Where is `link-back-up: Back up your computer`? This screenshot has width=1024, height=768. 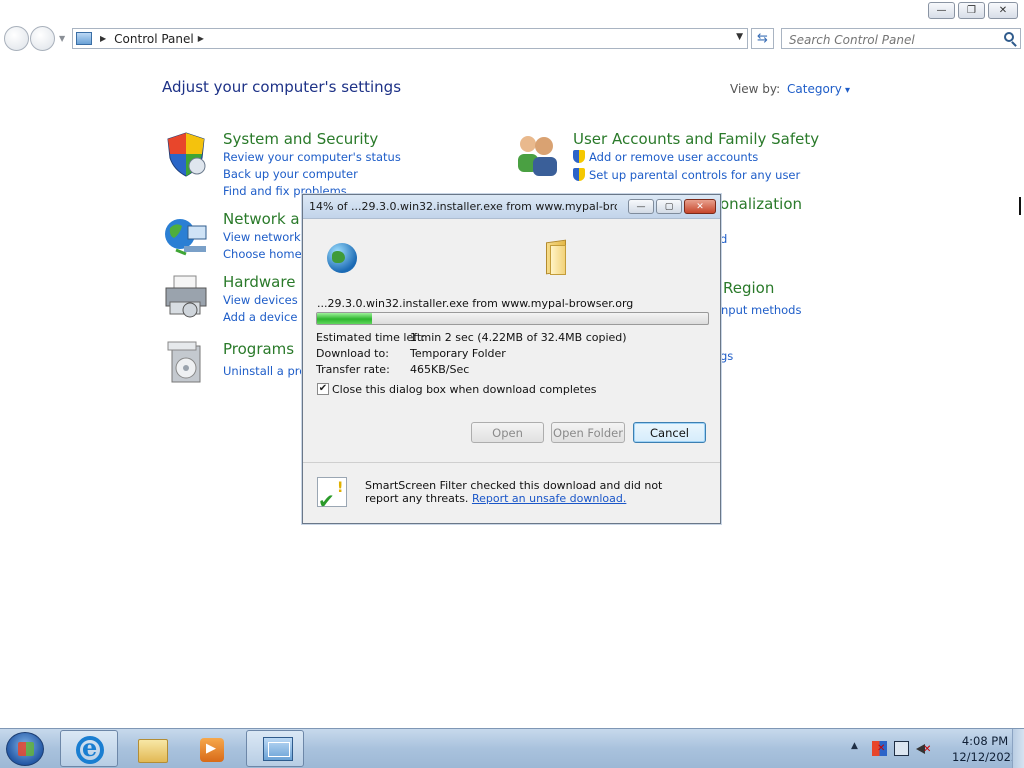 link-back-up: Back up your computer is located at coordinates (290, 174).